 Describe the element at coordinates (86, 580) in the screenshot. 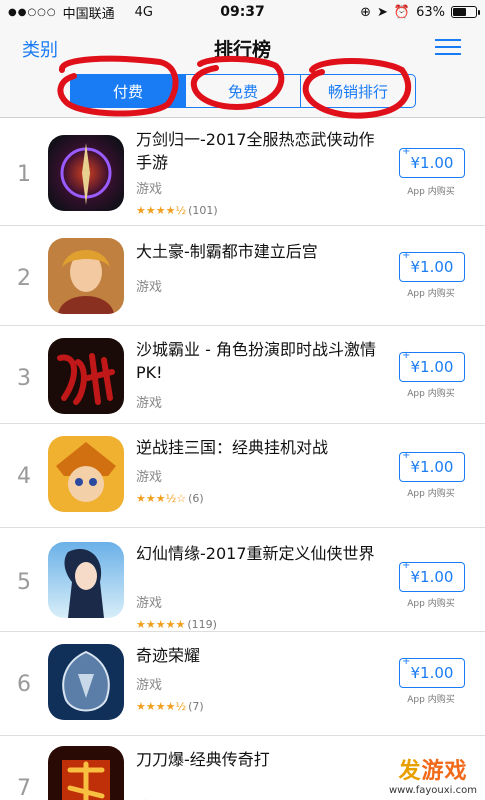

I see `game-icon-huanxian` at that location.